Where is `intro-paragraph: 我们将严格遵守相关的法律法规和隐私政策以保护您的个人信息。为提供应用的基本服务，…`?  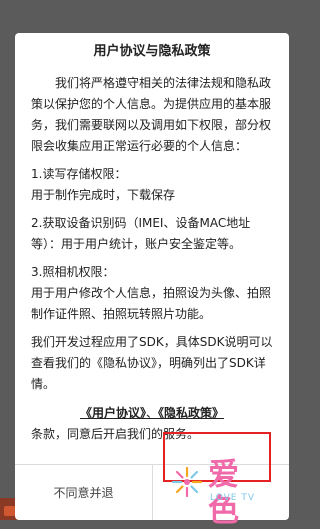 intro-paragraph: 我们将严格遵守相关的法律法规和隐私政策以保护您的个人信息。为提供应用的基本服务，… is located at coordinates (151, 114).